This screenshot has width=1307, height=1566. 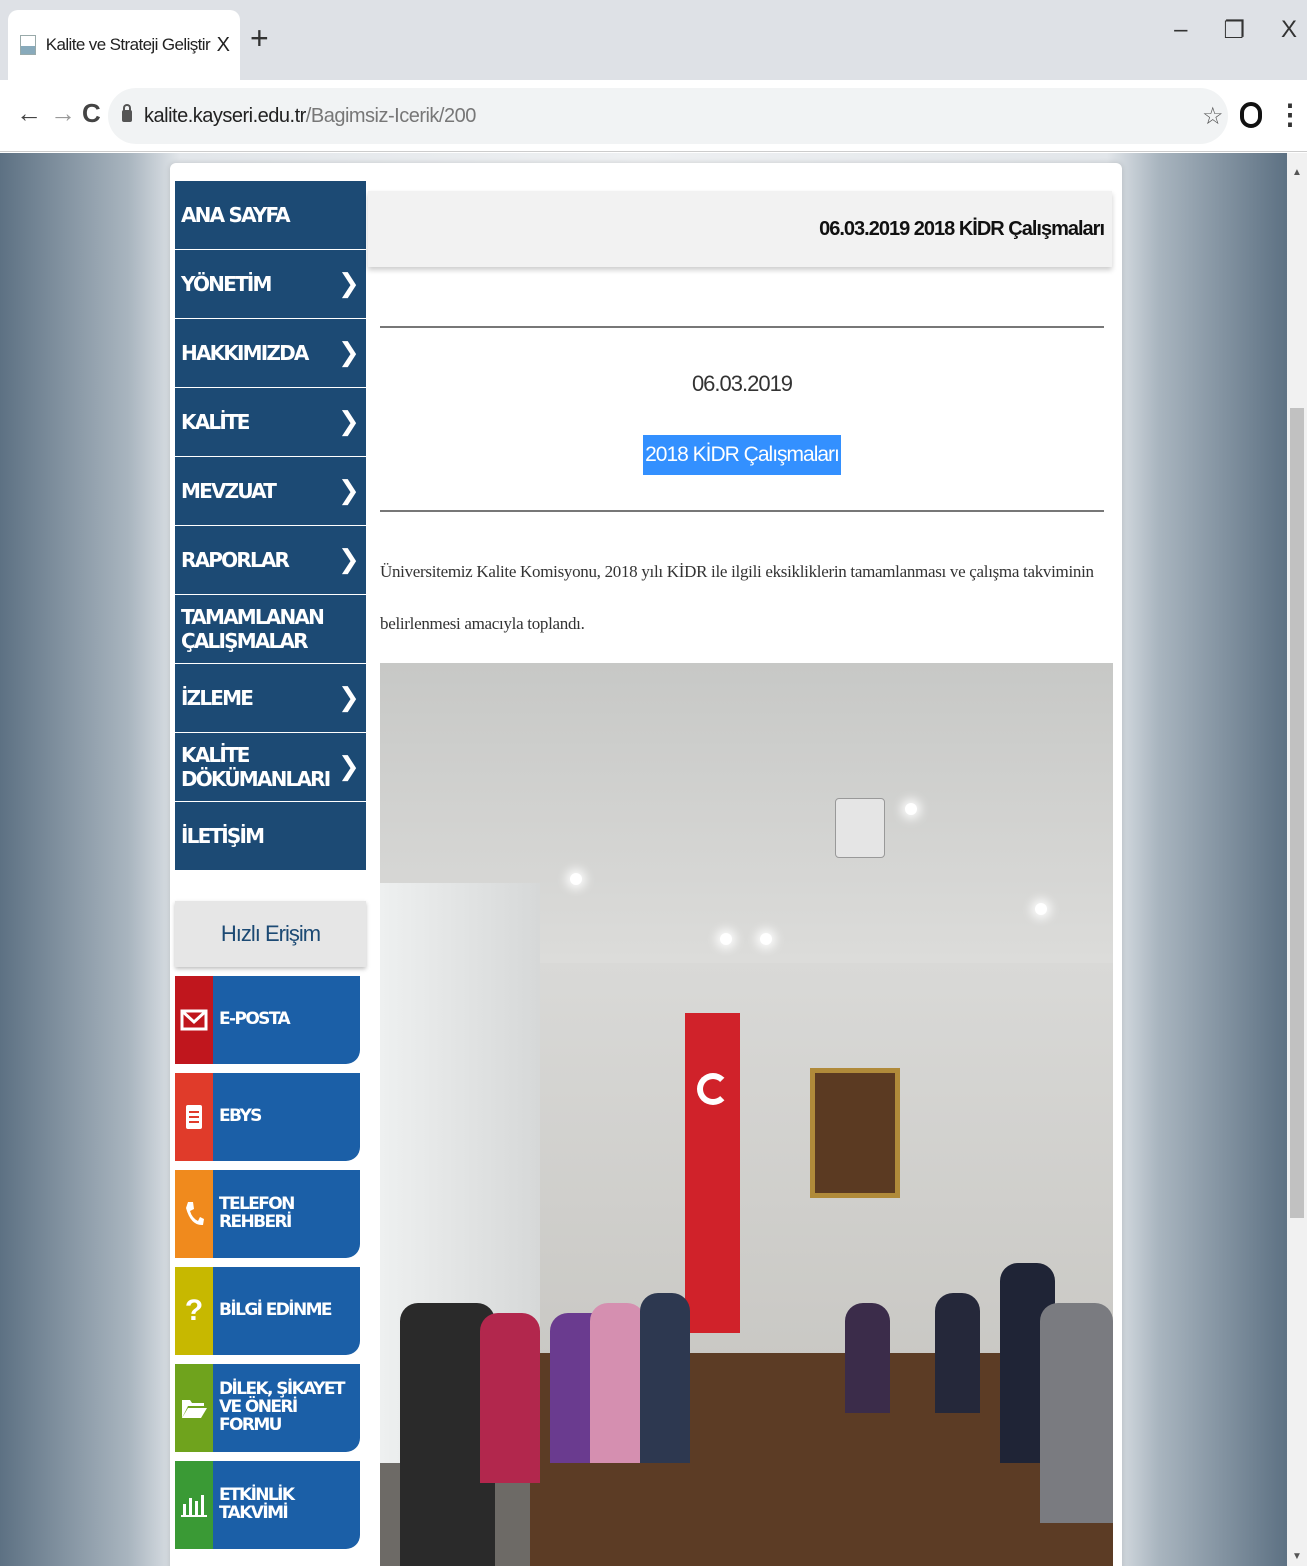 I want to click on close-window-button: X, so click(x=1289, y=30).